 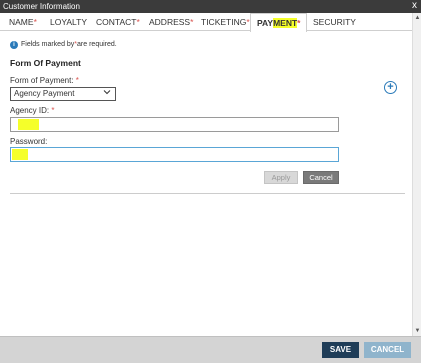 I want to click on divider, so click(x=207, y=193).